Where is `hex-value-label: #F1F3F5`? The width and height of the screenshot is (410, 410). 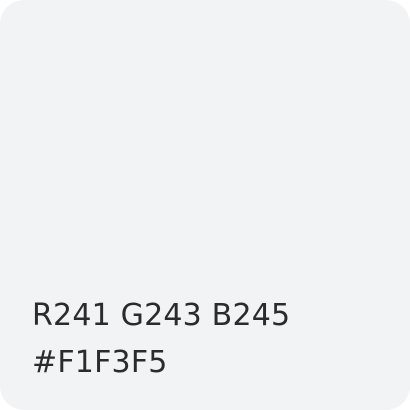 hex-value-label: #F1F3F5 is located at coordinates (100, 362).